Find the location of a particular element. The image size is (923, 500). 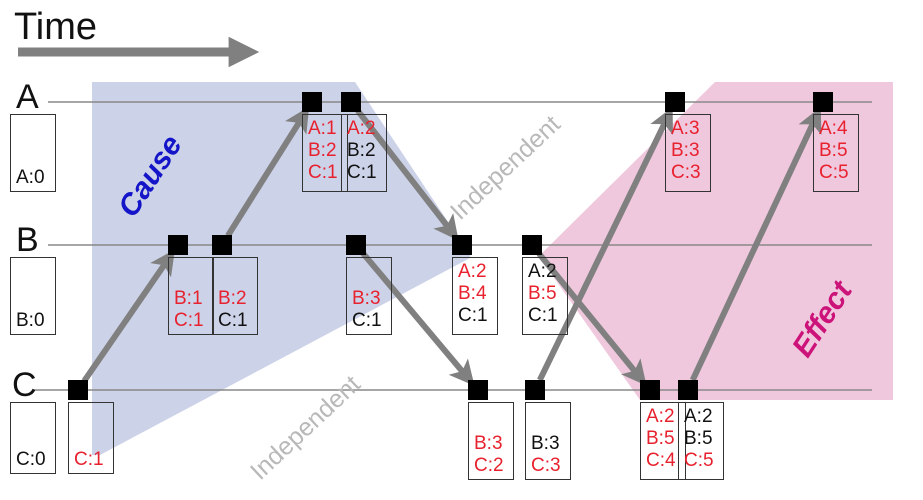

vector-clock-box-a2: A:2 B:2 C:1 is located at coordinates (364, 153).